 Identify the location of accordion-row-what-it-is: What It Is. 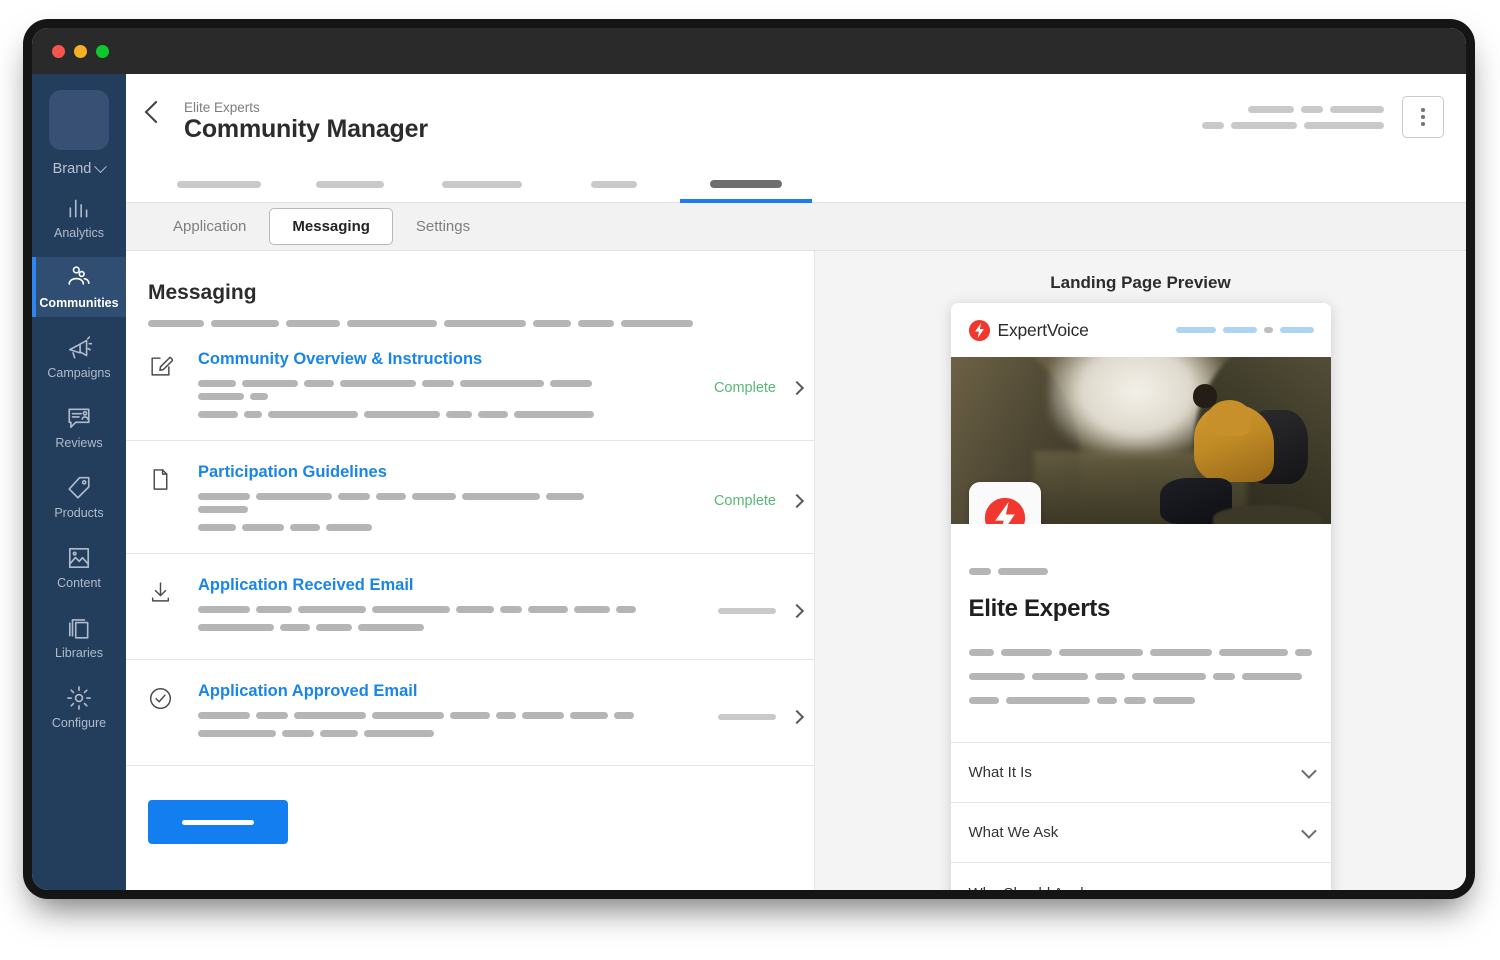
(1140, 773).